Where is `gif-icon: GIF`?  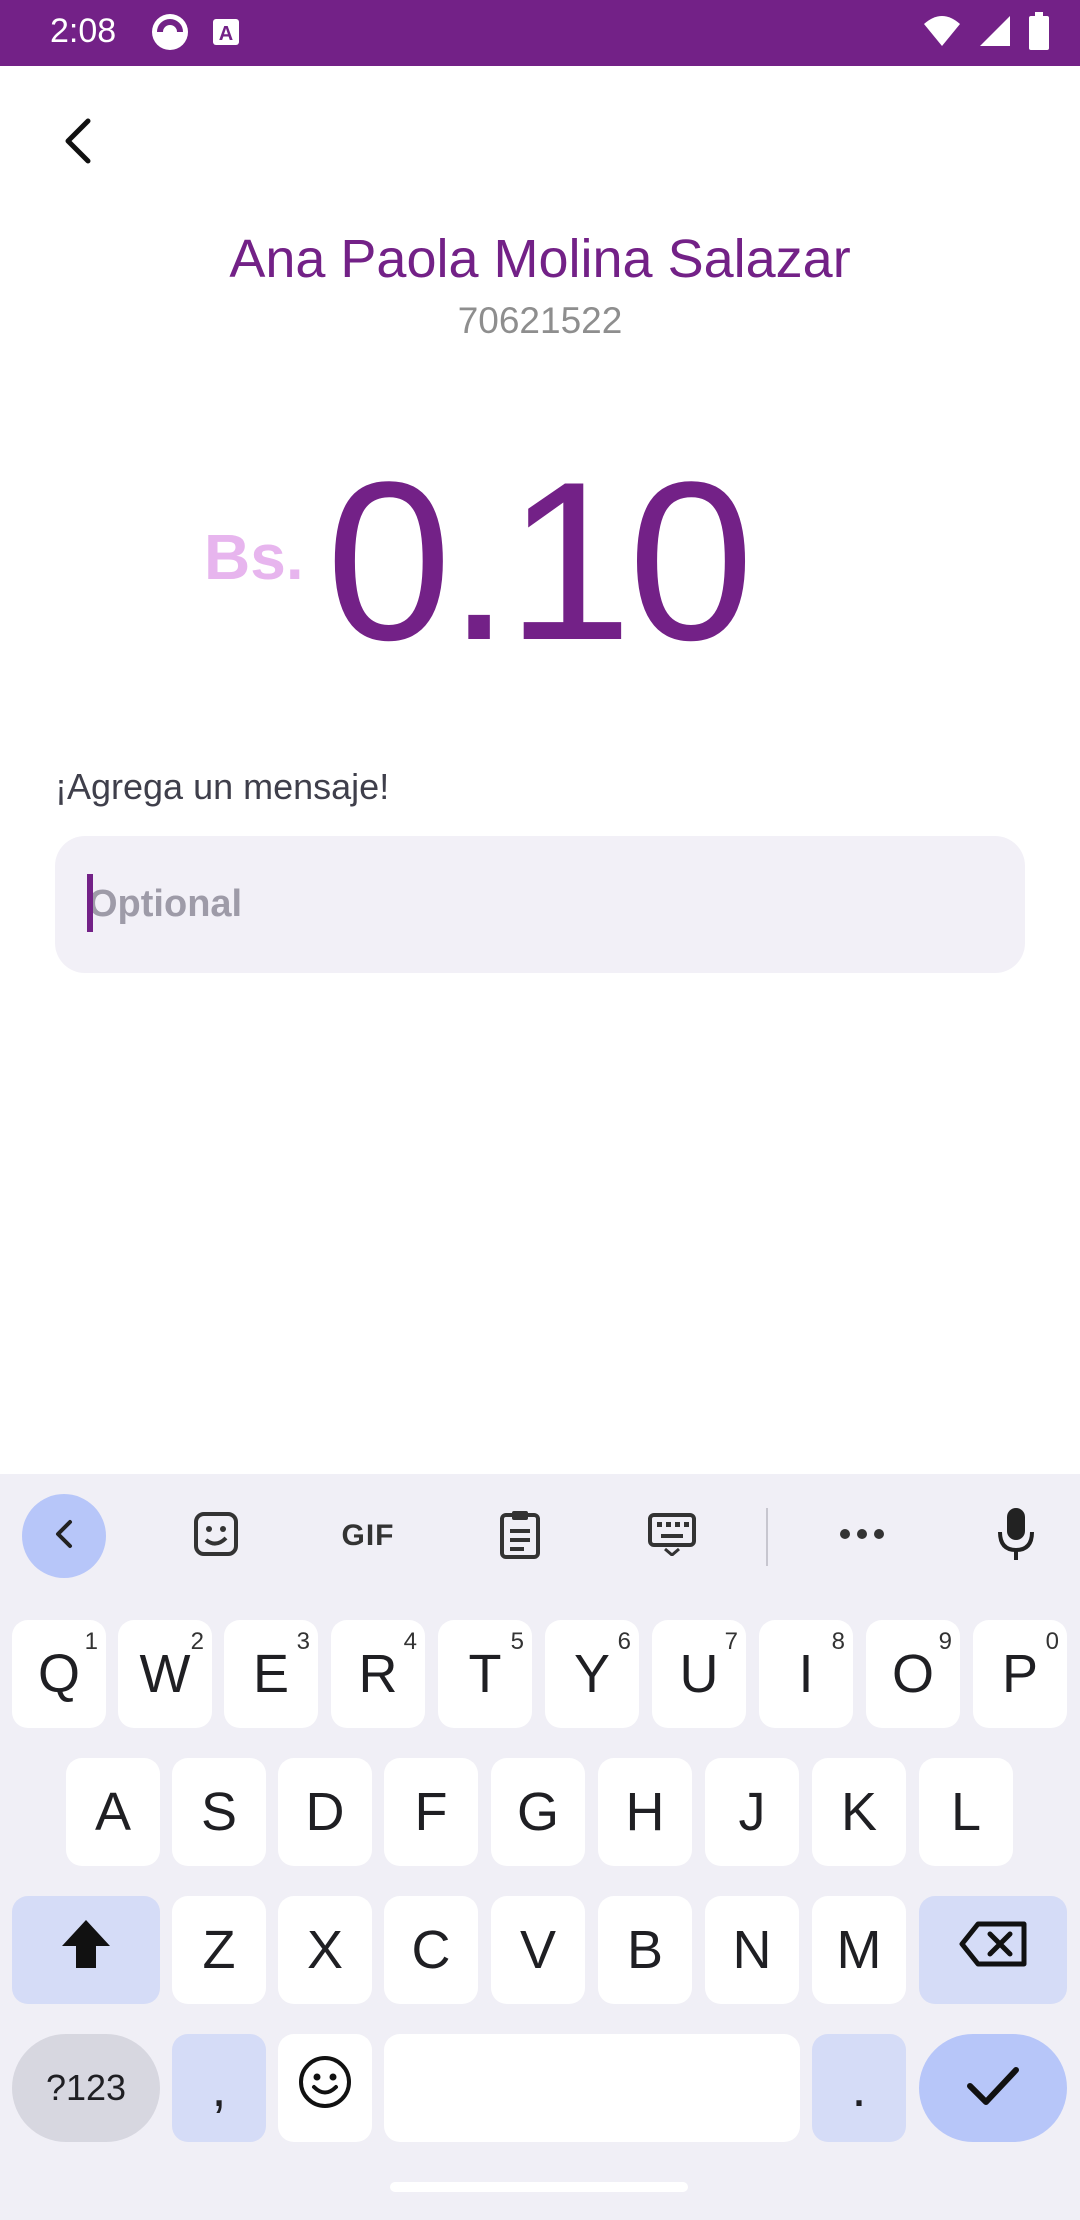 gif-icon: GIF is located at coordinates (368, 1535).